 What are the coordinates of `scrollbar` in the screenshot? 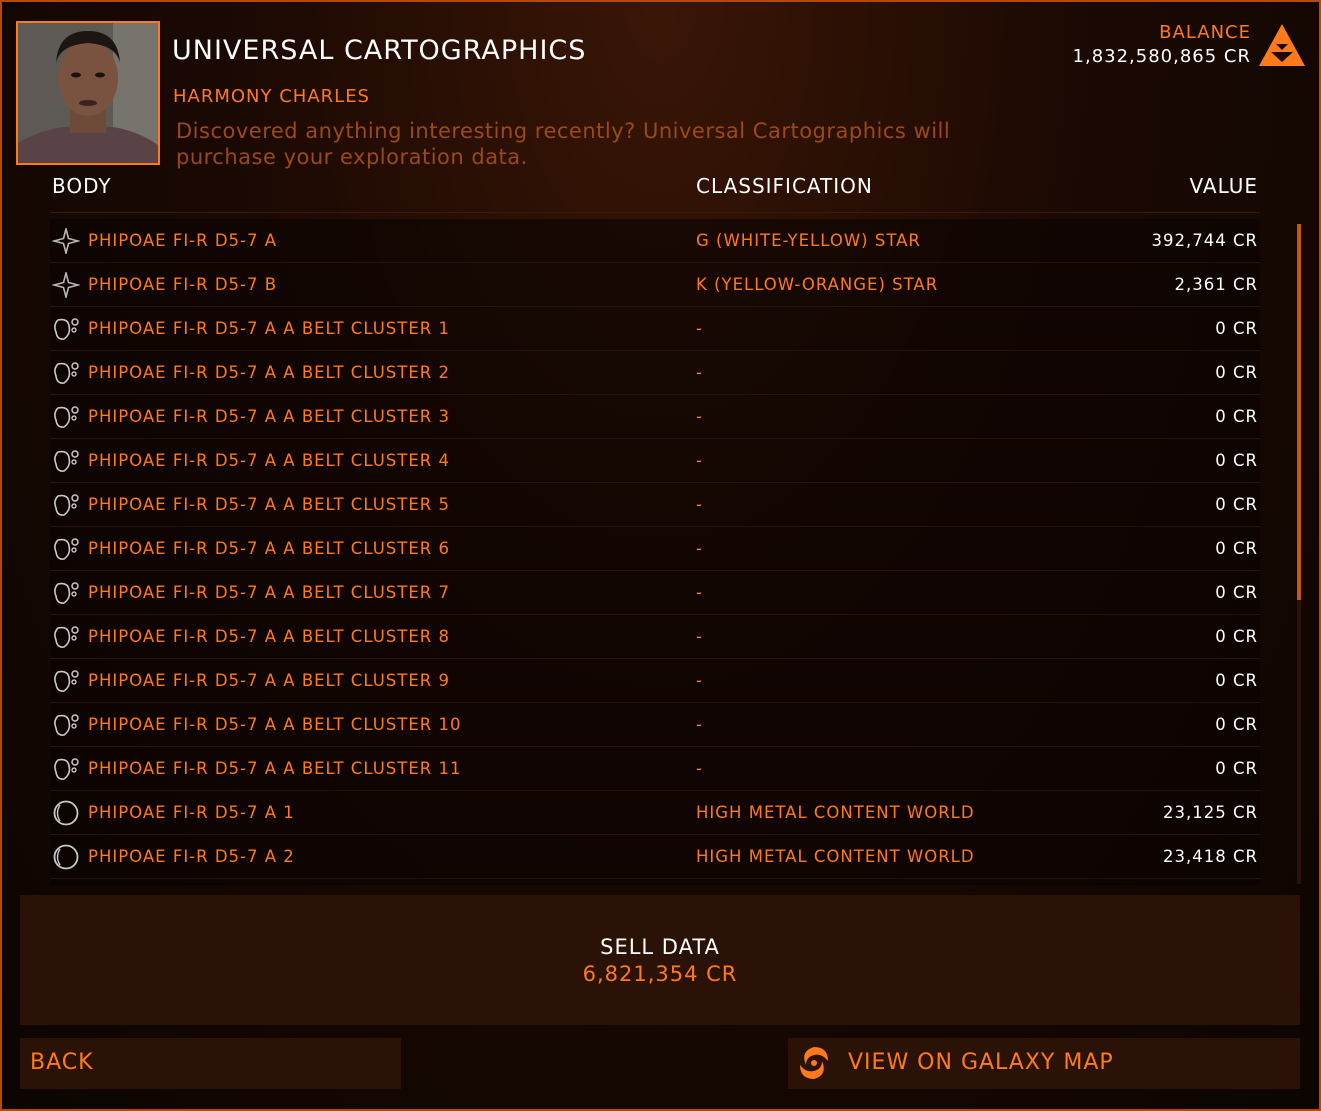 It's located at (1299, 554).